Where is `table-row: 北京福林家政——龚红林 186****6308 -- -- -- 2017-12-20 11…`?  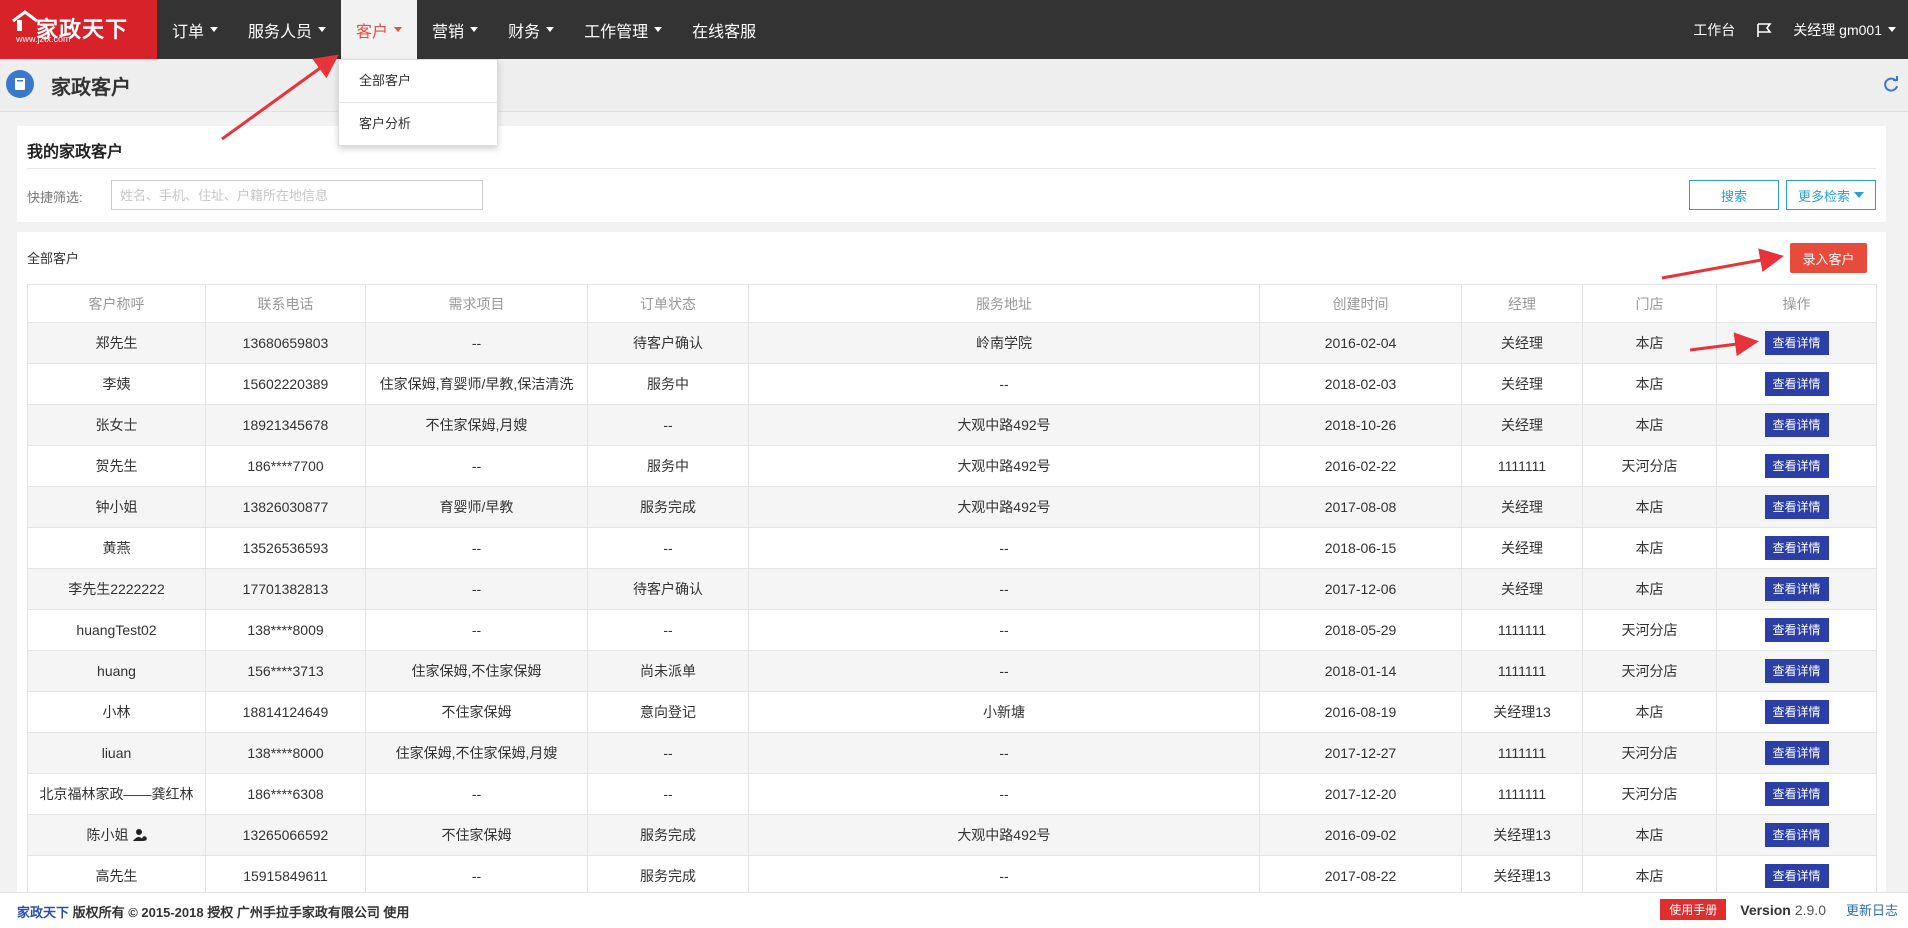
table-row: 北京福林家政——龚红林 186****6308 -- -- -- 2017-12-20 11… is located at coordinates (952, 794).